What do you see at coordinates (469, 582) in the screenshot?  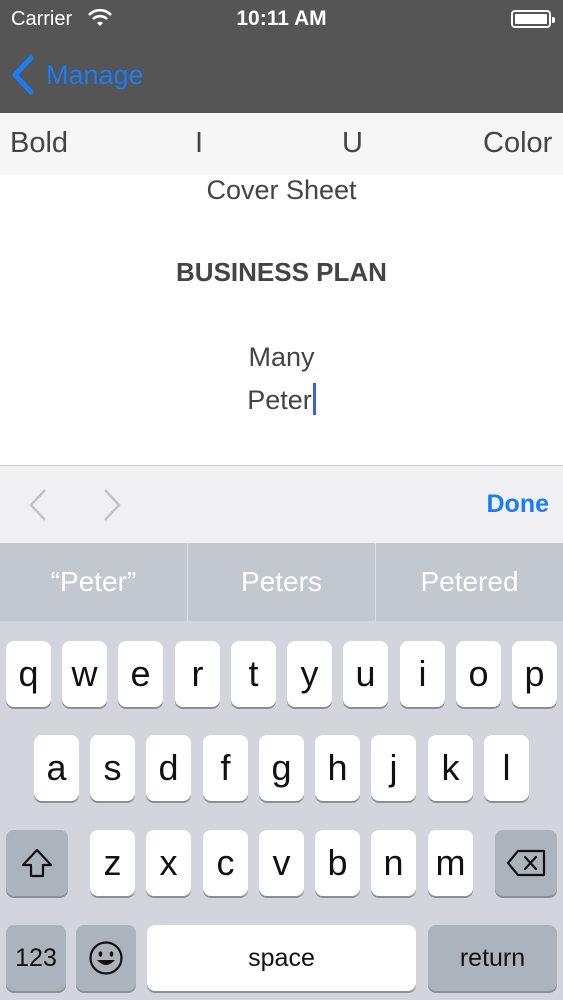 I see `suggestion-item: Petered` at bounding box center [469, 582].